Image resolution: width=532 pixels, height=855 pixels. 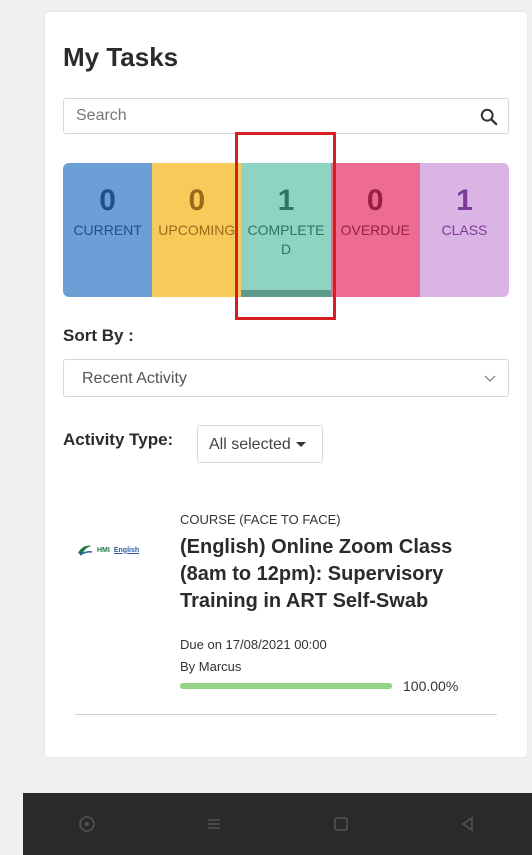 I want to click on menu-icon, so click(x=214, y=824).